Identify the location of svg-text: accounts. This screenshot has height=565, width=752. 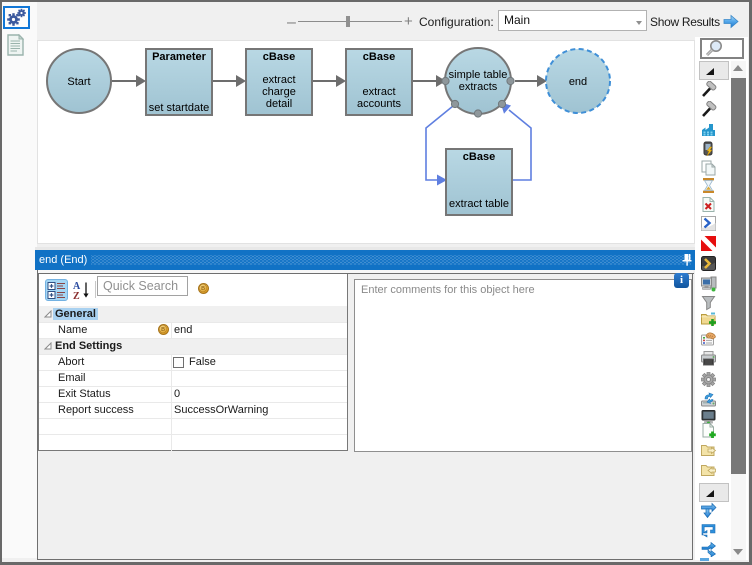
(379, 104).